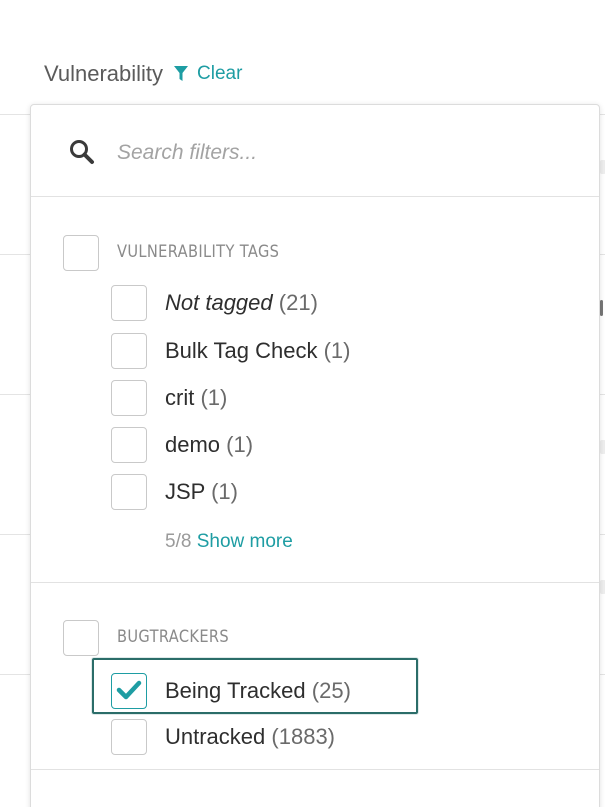  Describe the element at coordinates (180, 397) in the screenshot. I see `item-label: crit` at that location.